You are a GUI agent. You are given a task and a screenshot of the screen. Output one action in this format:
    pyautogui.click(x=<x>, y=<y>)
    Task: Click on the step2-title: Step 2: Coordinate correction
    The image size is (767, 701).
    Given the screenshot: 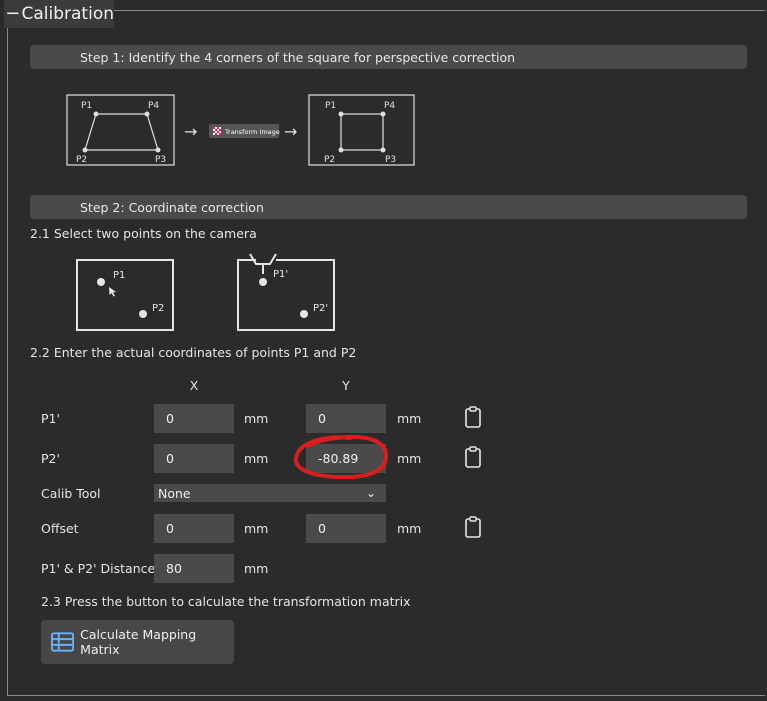 What is the action you would take?
    pyautogui.click(x=172, y=207)
    